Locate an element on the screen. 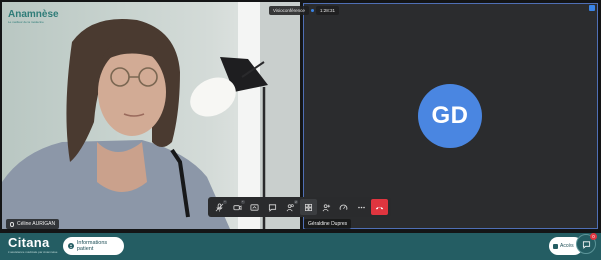 This screenshot has width=601, height=260. participants-icon is located at coordinates (290, 207).